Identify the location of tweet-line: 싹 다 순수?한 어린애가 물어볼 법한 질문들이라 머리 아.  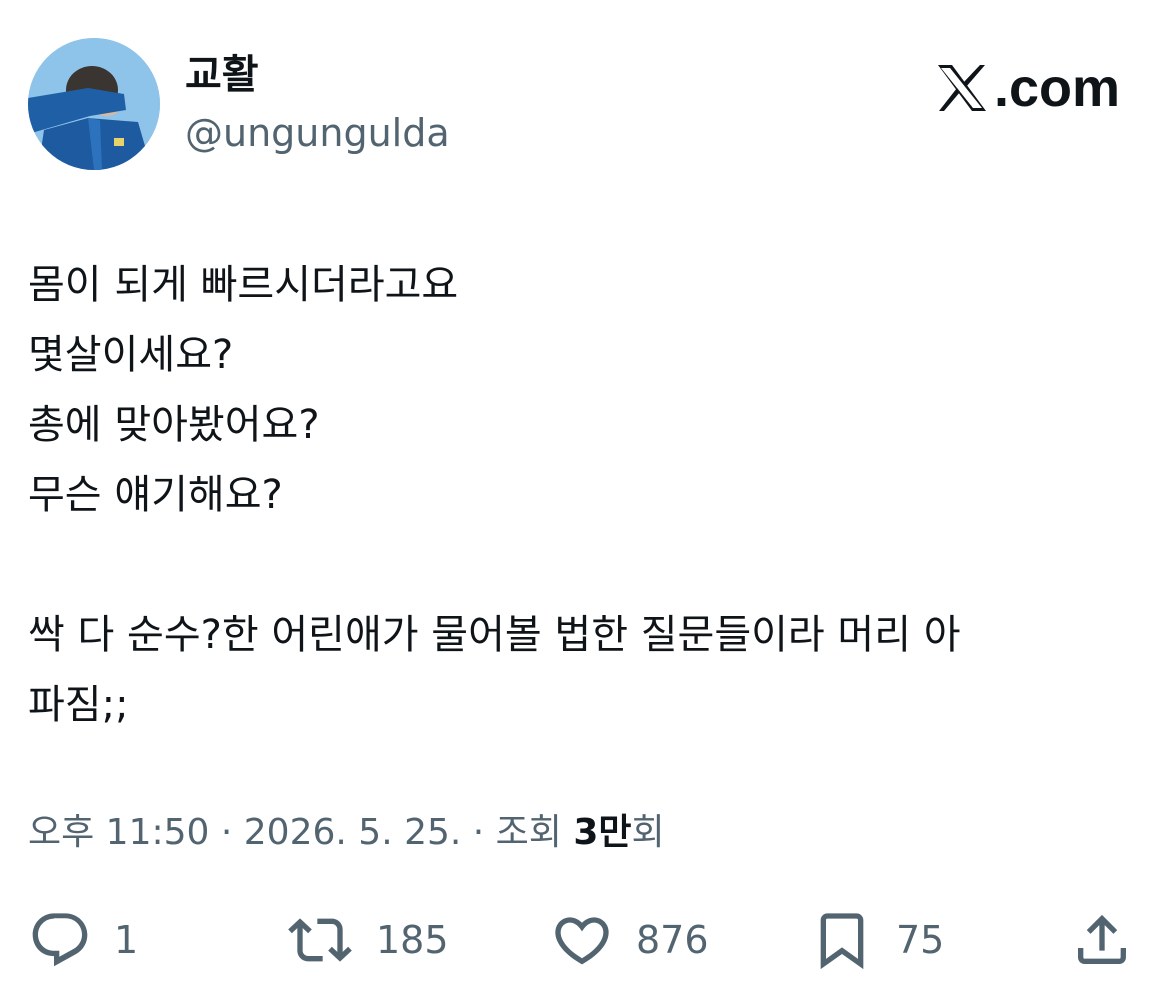
(494, 635).